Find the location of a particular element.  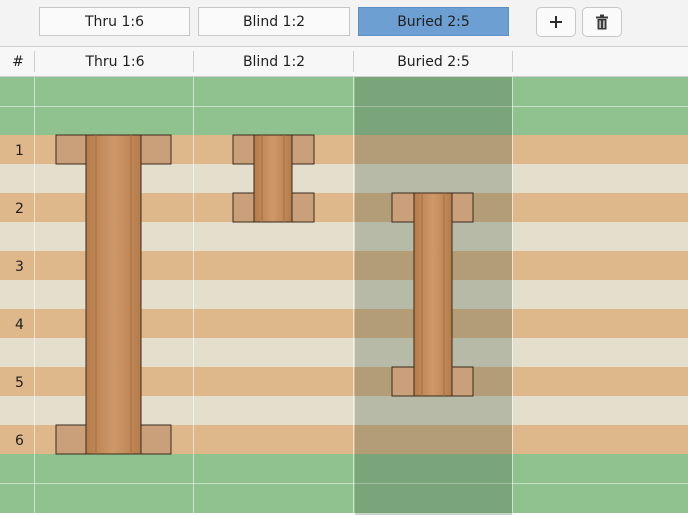

toolbar: Thru 1:6 Blind 1:2 Buried 2:5 is located at coordinates (344, 23).